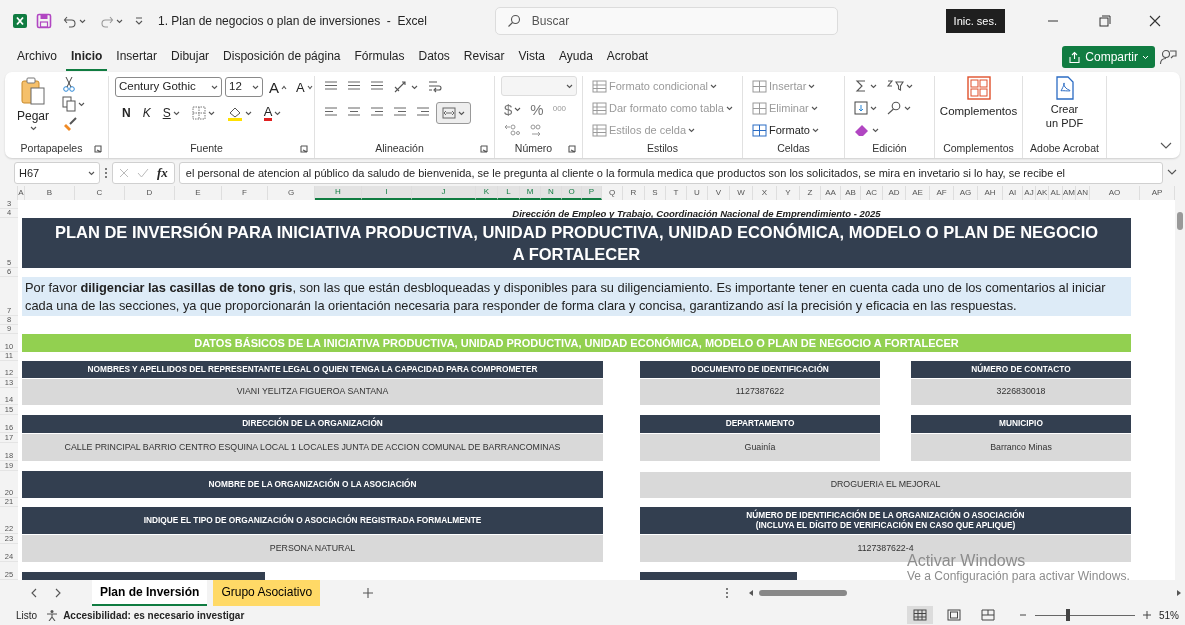  I want to click on ribbon-tab: Dibujar, so click(190, 57).